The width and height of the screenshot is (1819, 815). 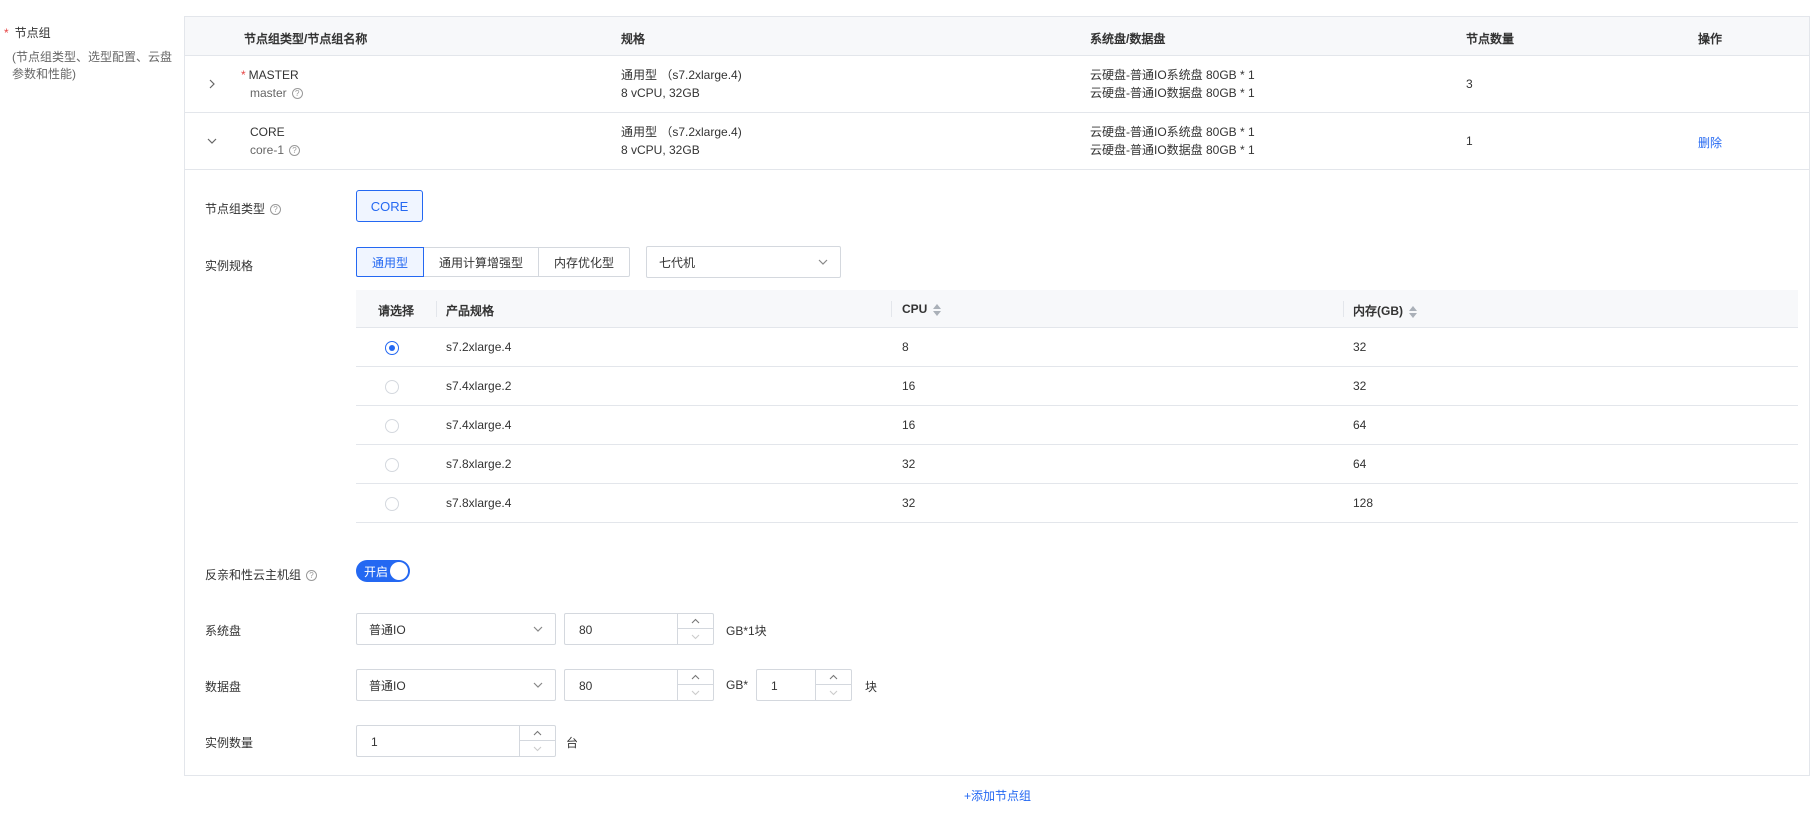 What do you see at coordinates (584, 262) in the screenshot?
I see `spec-tab-memory-optimized: 内存优化型` at bounding box center [584, 262].